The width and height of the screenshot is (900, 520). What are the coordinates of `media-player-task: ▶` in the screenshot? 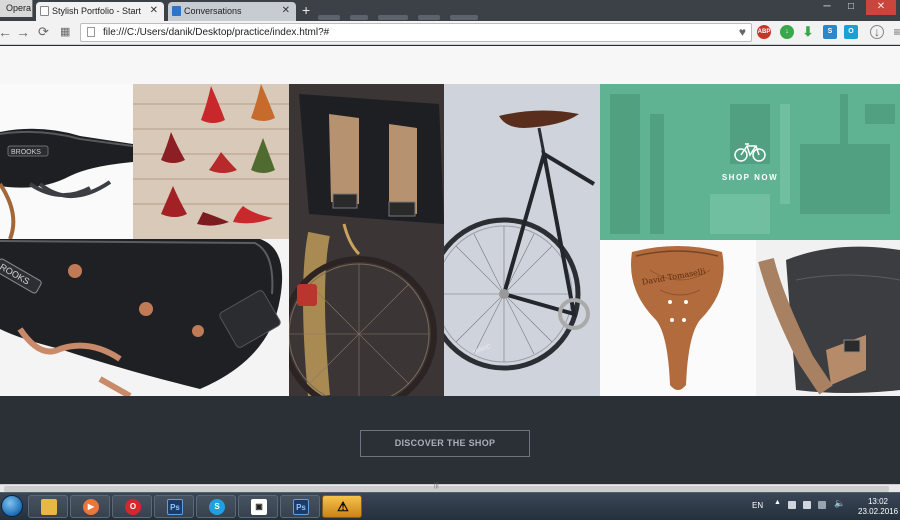 It's located at (90, 506).